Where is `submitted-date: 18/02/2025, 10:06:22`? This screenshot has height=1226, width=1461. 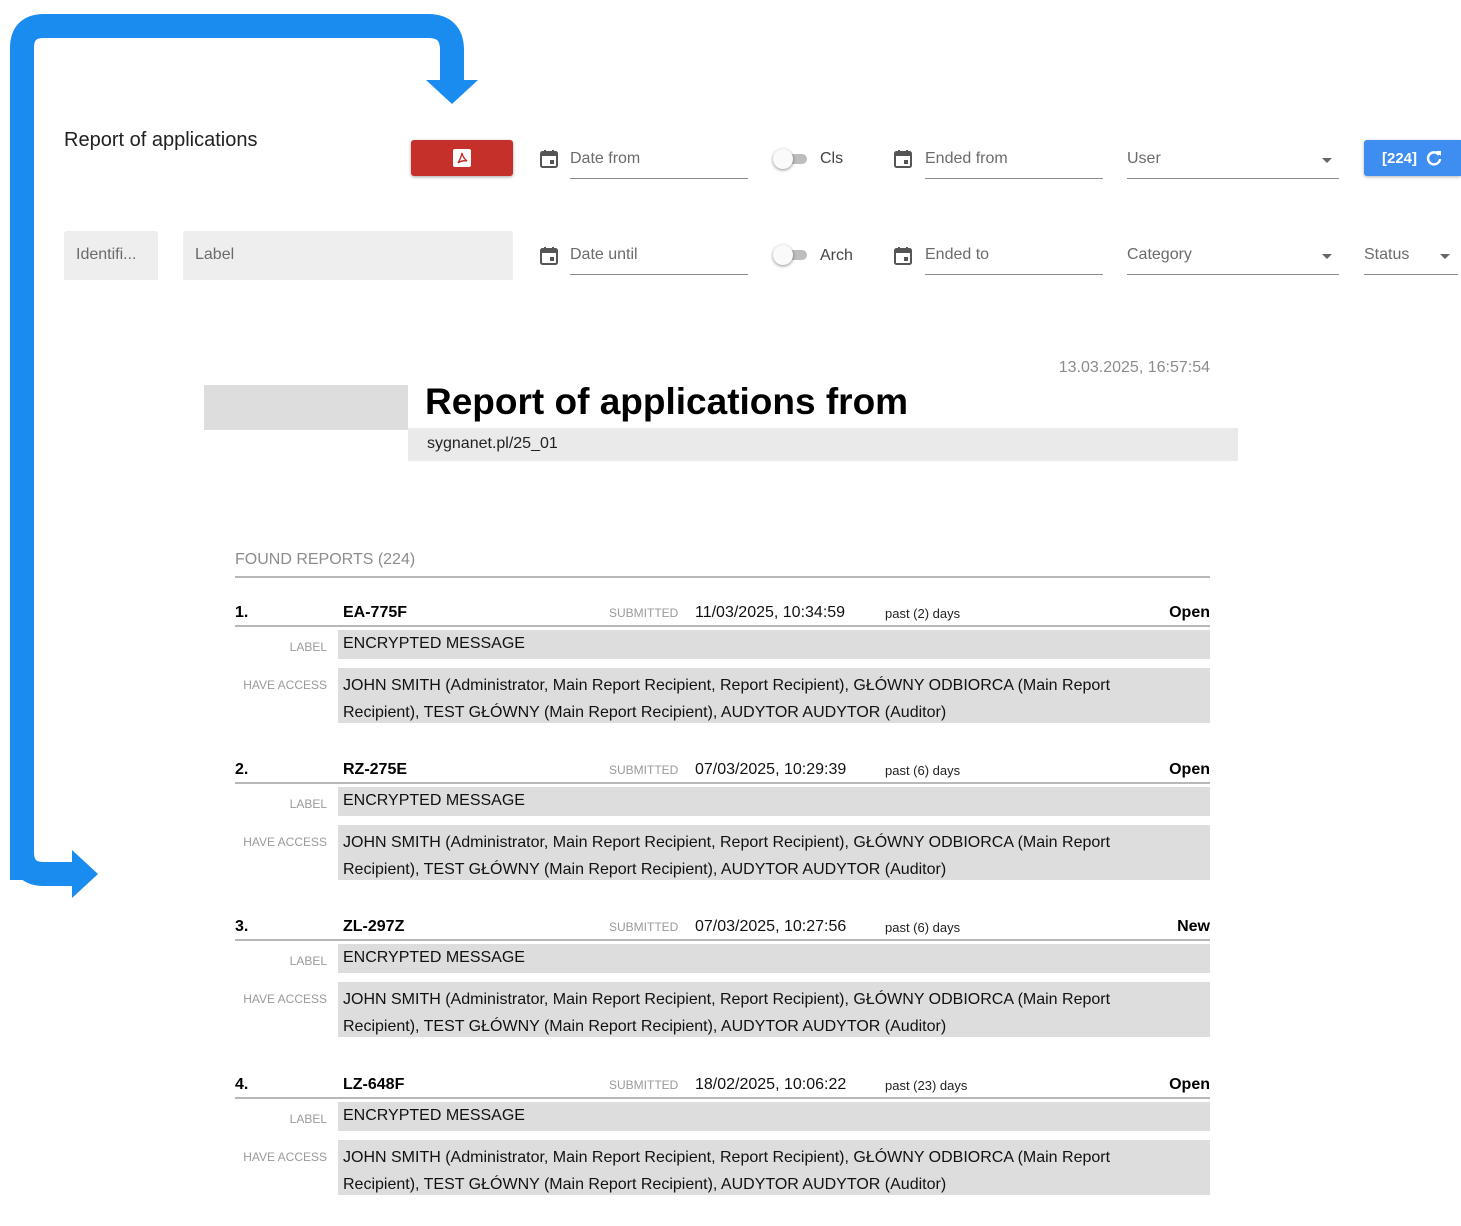
submitted-date: 18/02/2025, 10:06:22 is located at coordinates (771, 1084).